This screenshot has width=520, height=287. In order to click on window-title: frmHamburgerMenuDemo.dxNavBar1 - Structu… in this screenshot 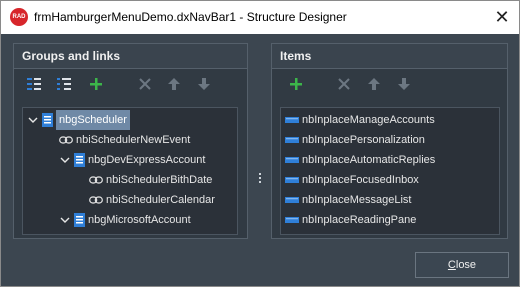, I will do `click(190, 17)`.